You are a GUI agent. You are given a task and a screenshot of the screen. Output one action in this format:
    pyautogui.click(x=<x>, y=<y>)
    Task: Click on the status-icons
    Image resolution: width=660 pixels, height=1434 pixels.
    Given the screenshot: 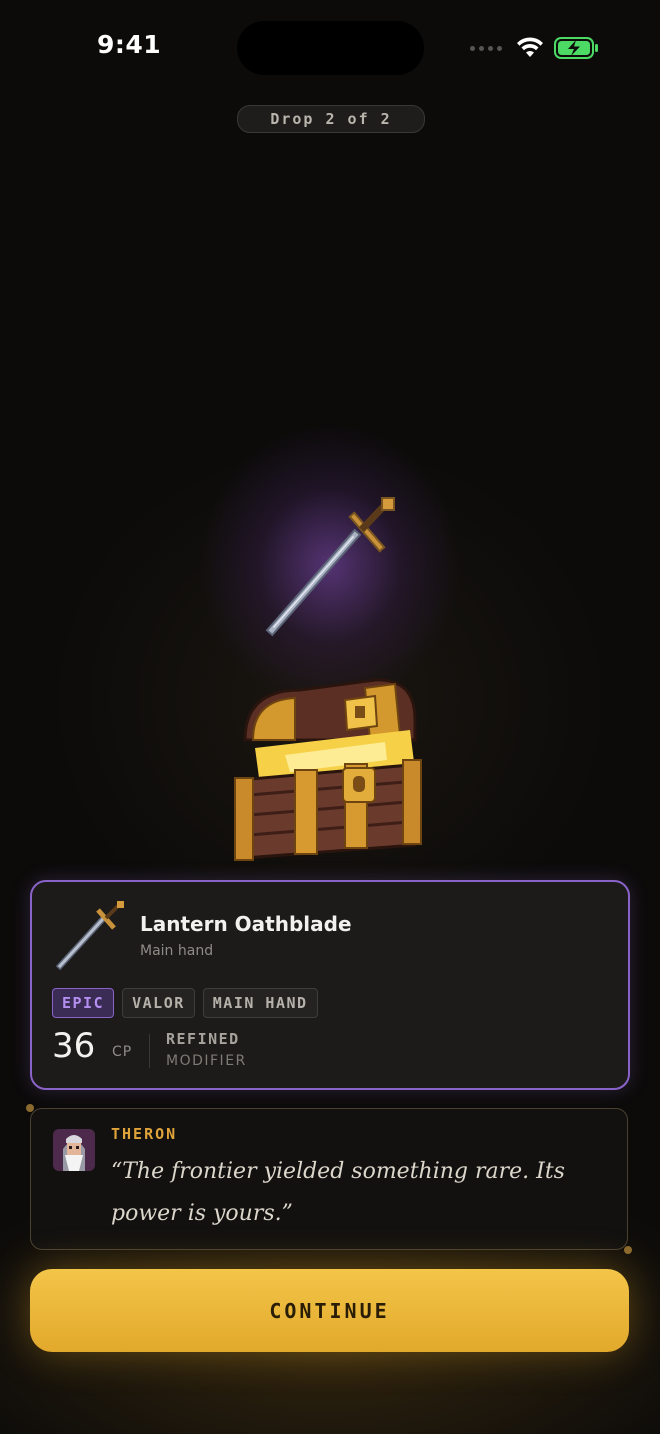 What is the action you would take?
    pyautogui.click(x=535, y=48)
    